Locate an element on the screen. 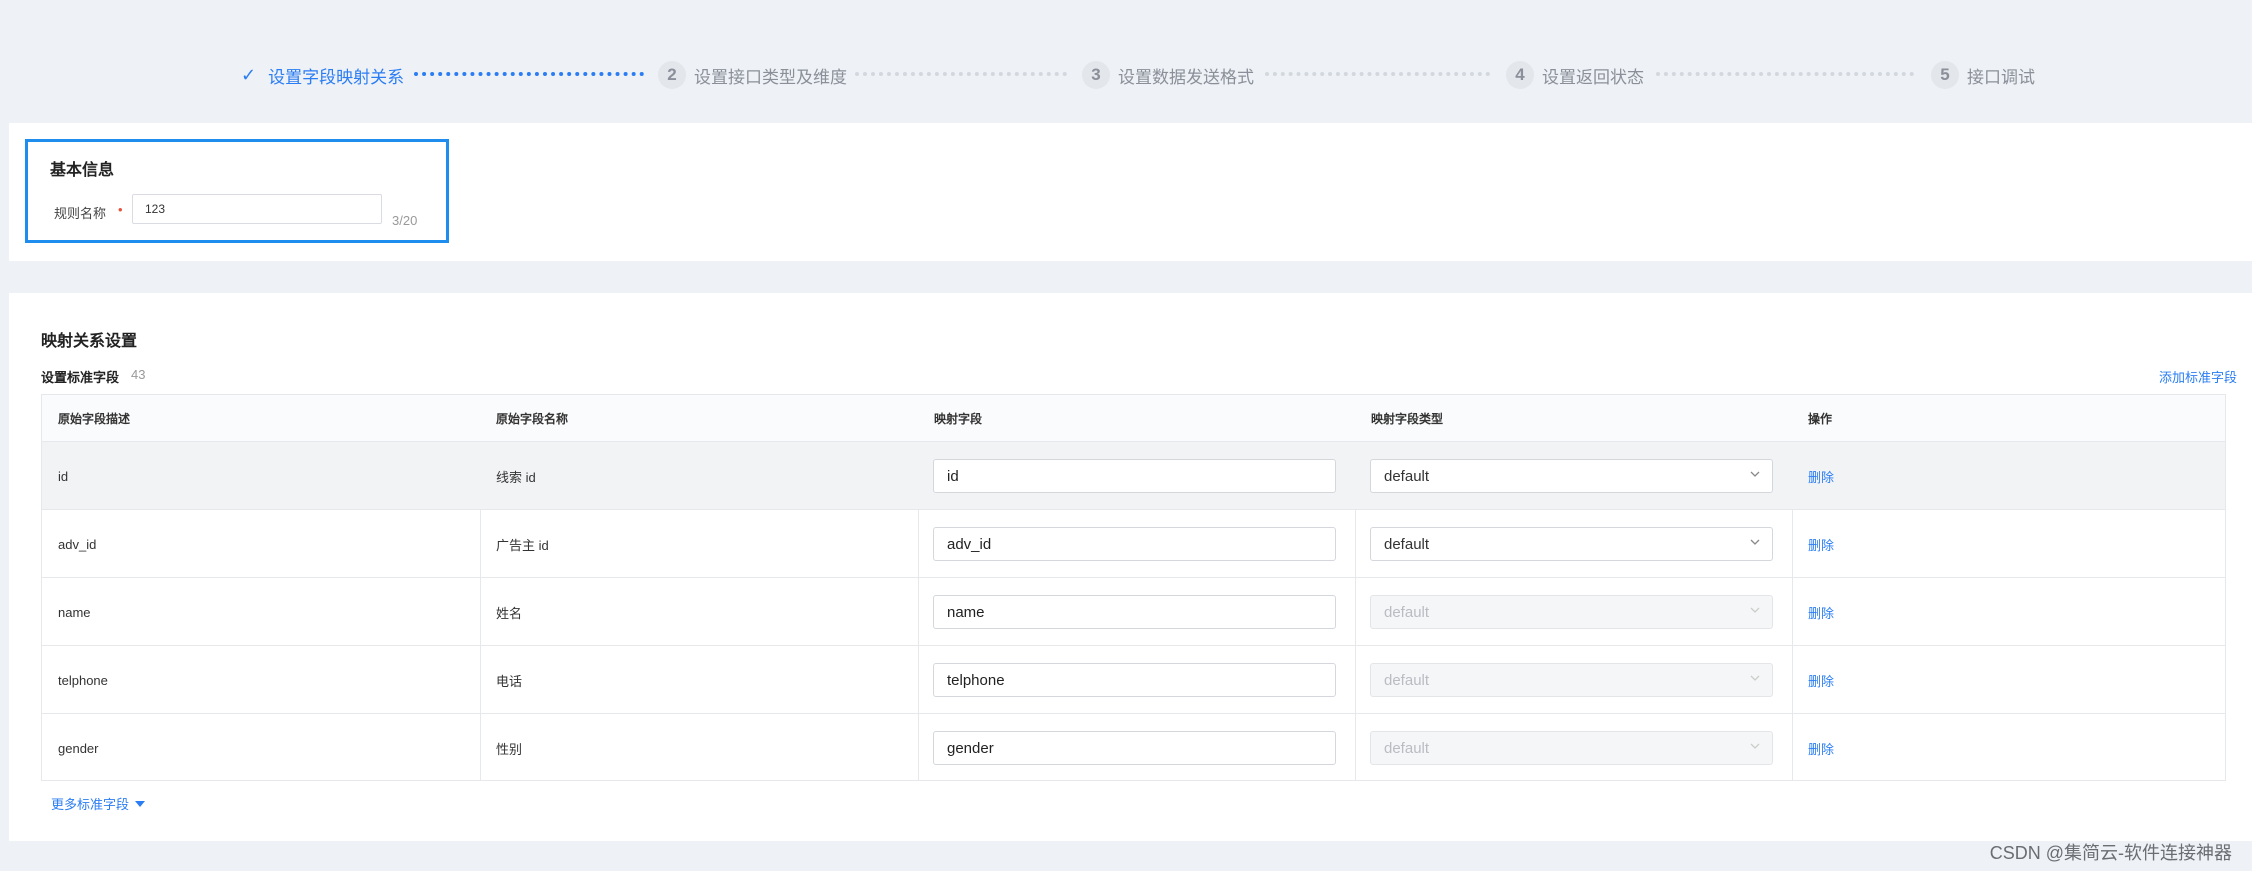 This screenshot has width=2252, height=871. caret-down-icon is located at coordinates (140, 803).